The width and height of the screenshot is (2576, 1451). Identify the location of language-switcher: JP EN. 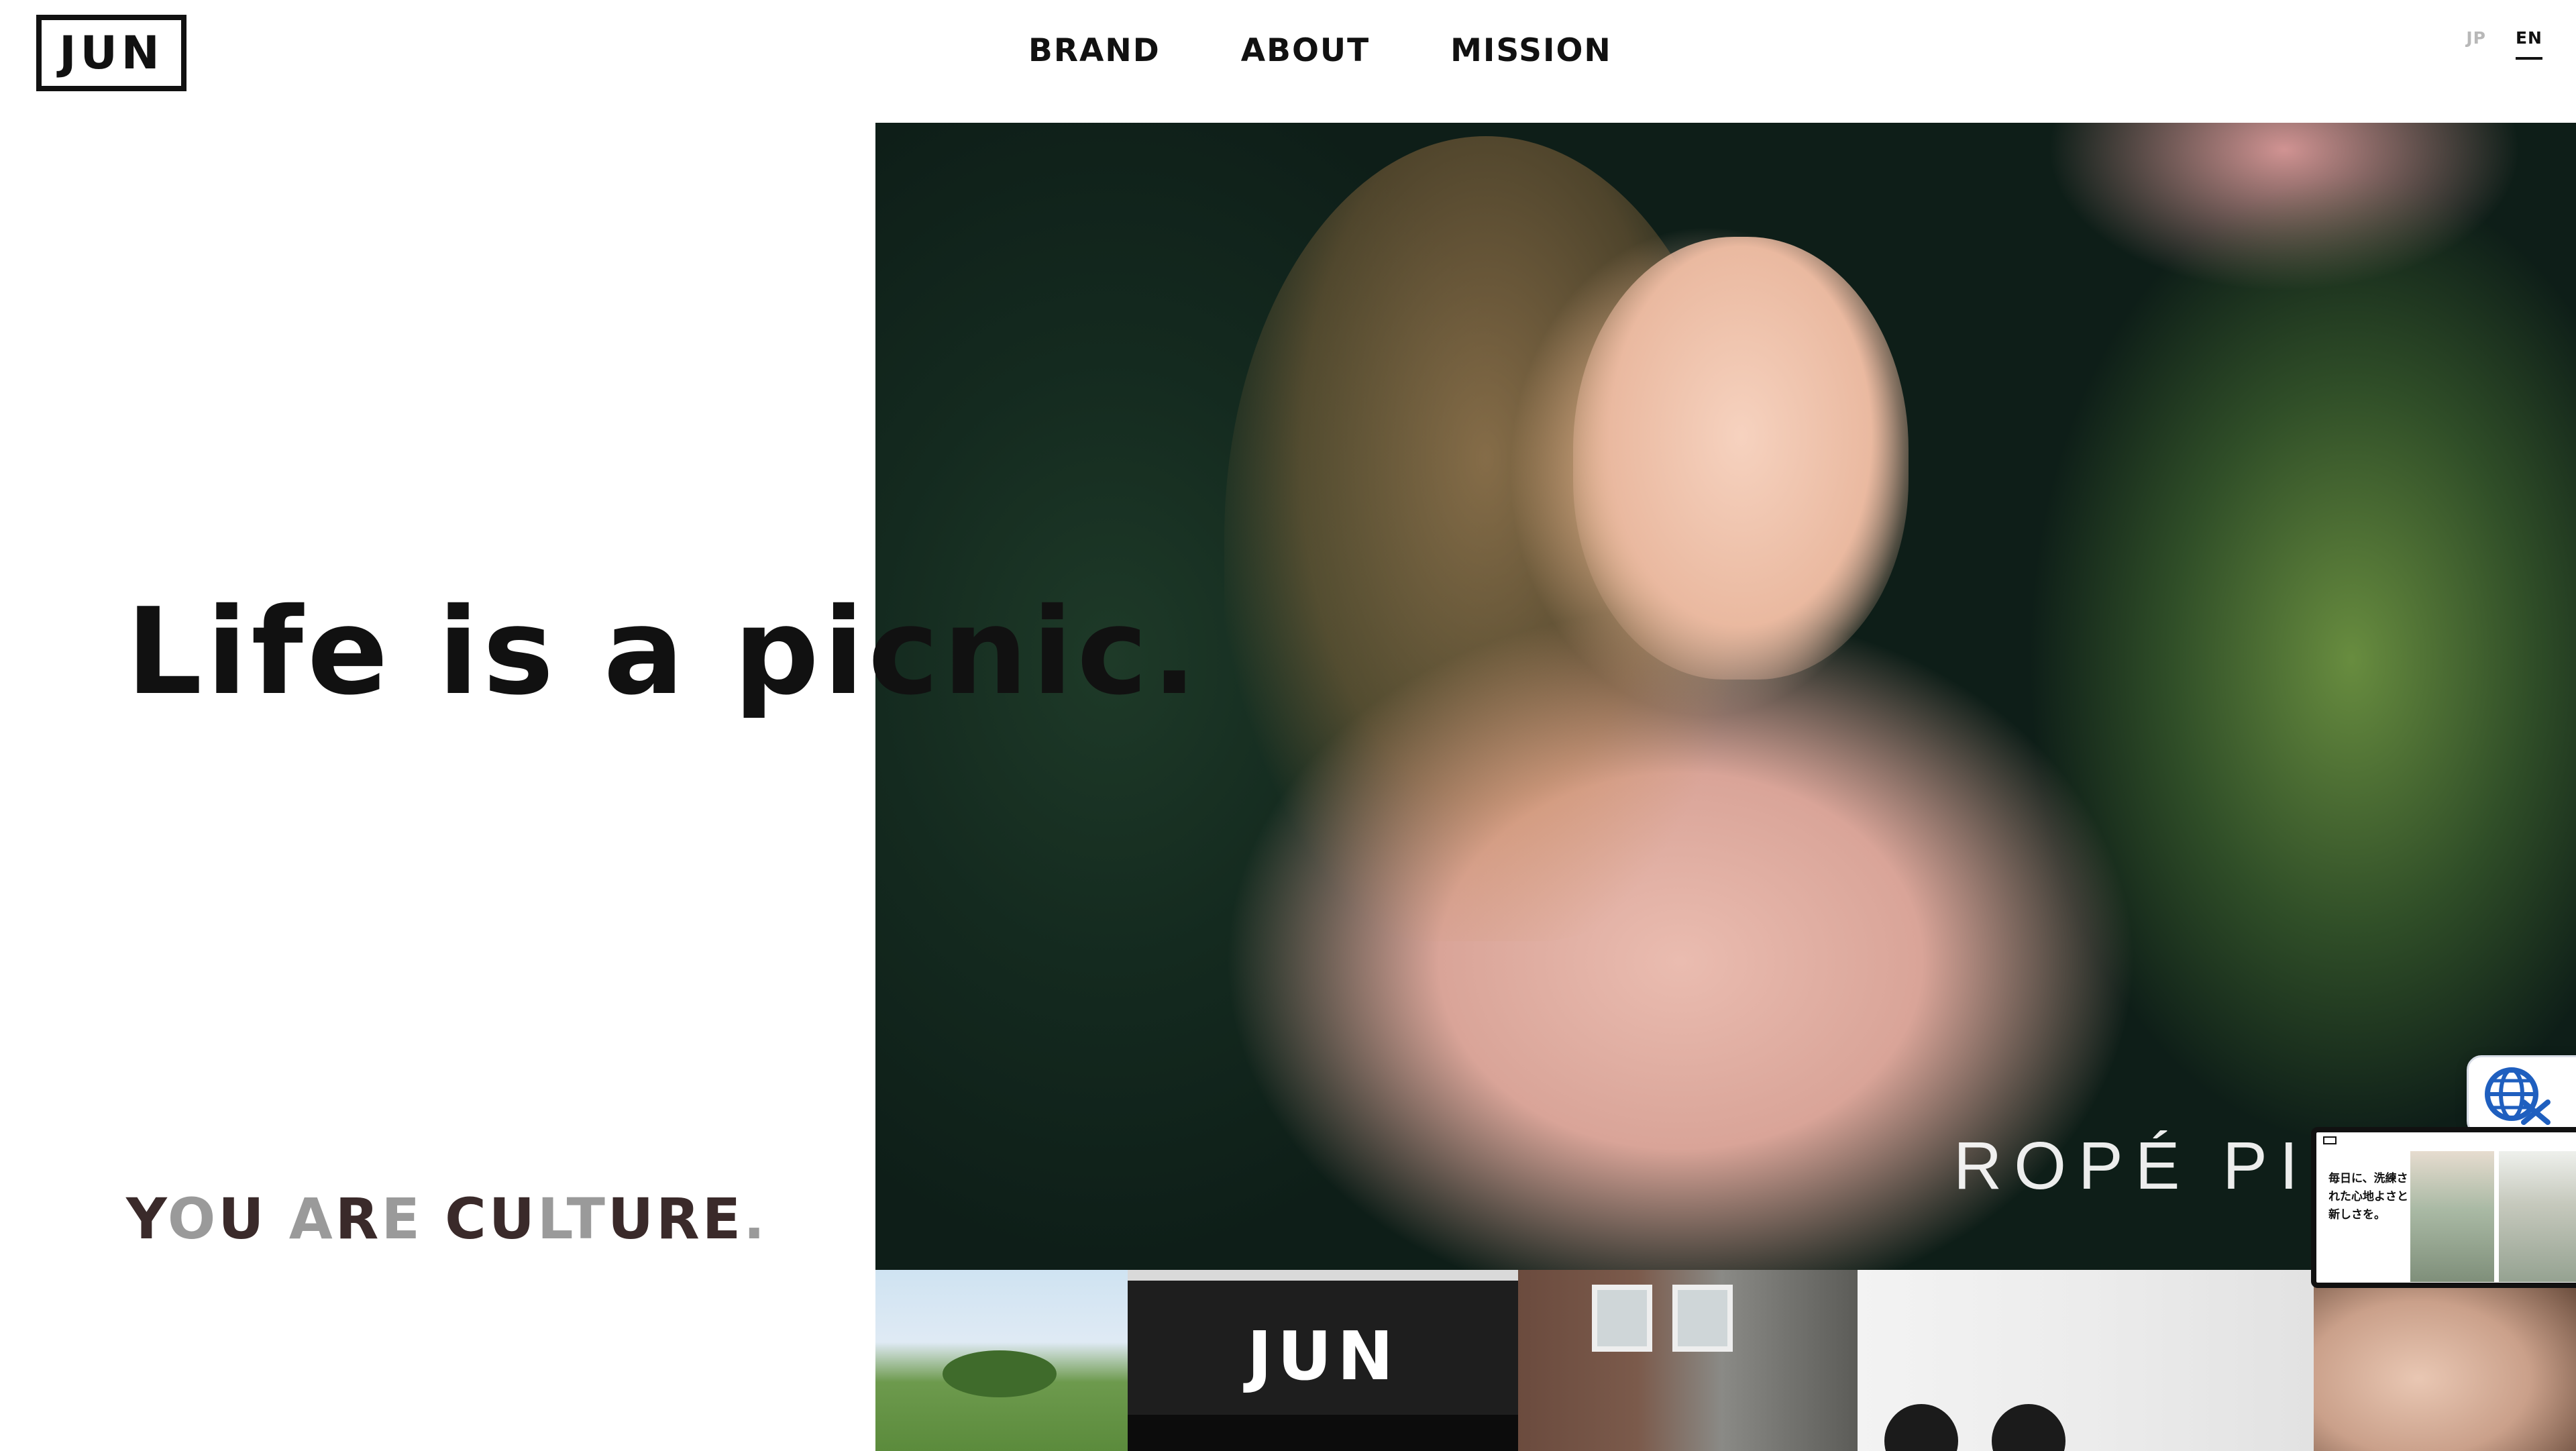
(2504, 44).